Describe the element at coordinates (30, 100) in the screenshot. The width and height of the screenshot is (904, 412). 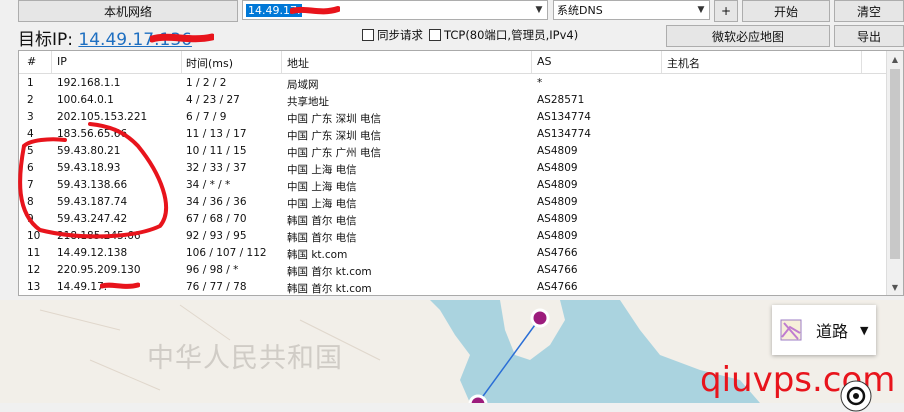
I see `cell-index: 2` at that location.